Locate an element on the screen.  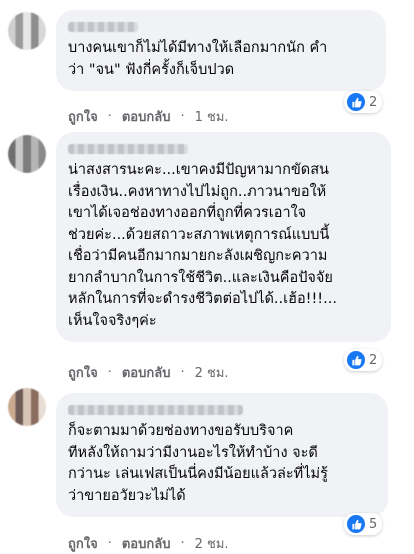
comment-timestamp: 2 ชม. is located at coordinates (212, 372).